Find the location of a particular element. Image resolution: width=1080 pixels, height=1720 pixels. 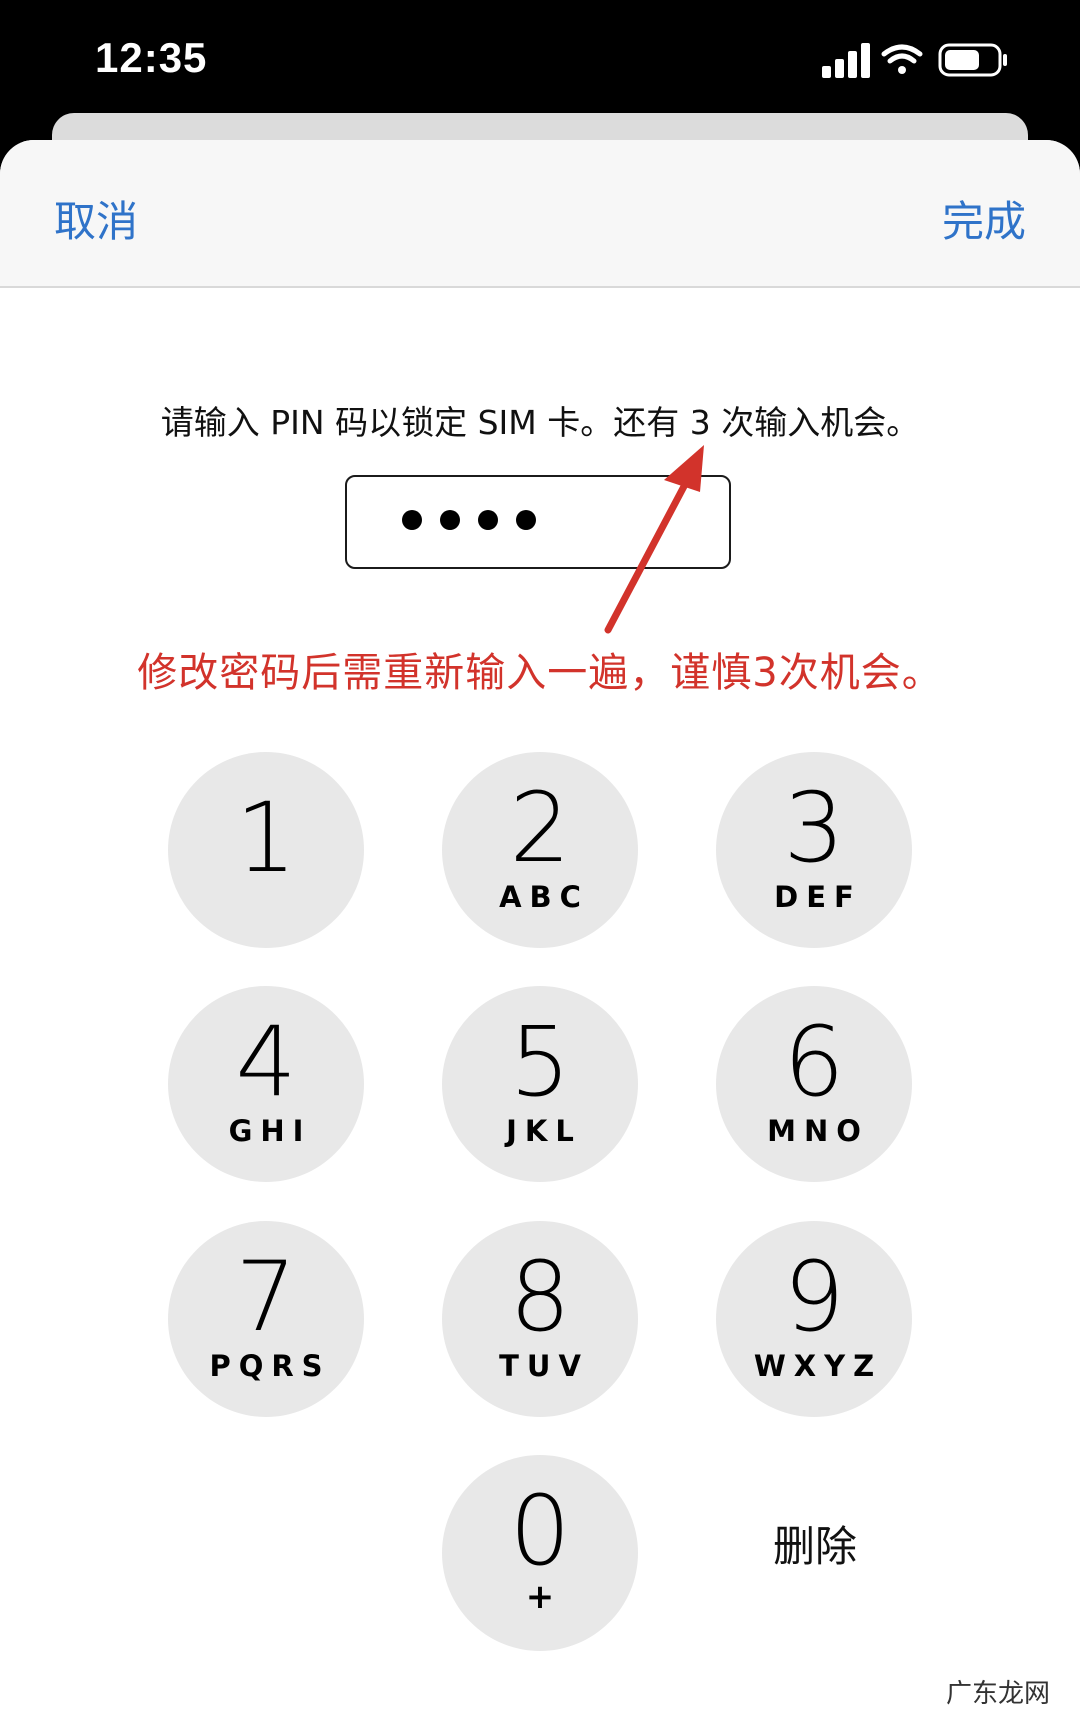

key-1: 1 is located at coordinates (266, 850).